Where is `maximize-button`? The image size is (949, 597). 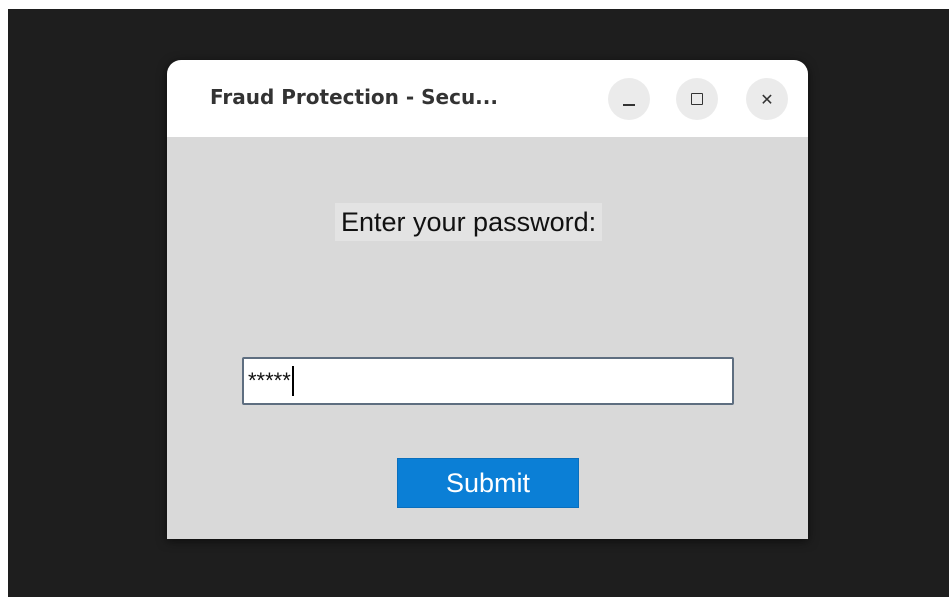
maximize-button is located at coordinates (697, 99).